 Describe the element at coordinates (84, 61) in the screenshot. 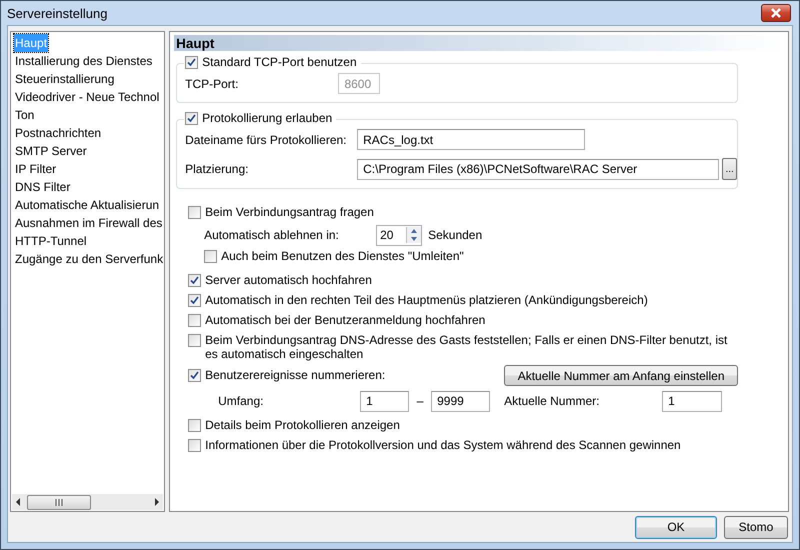

I see `category-item: Installierung des Dienstes` at that location.